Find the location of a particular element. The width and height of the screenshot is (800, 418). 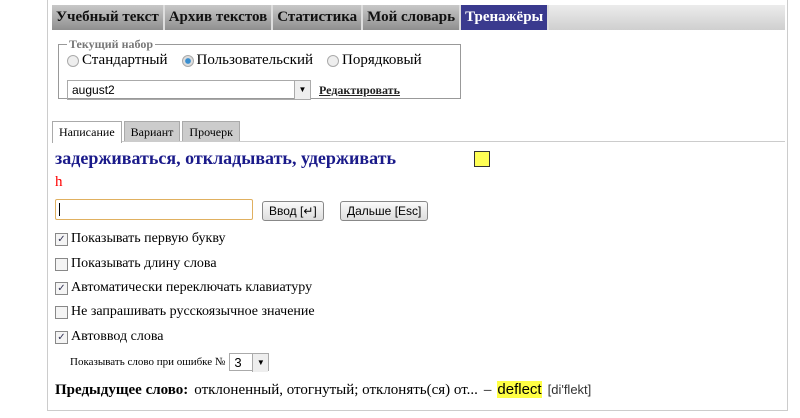

checkbox-label: Показывать длину слова is located at coordinates (144, 263).